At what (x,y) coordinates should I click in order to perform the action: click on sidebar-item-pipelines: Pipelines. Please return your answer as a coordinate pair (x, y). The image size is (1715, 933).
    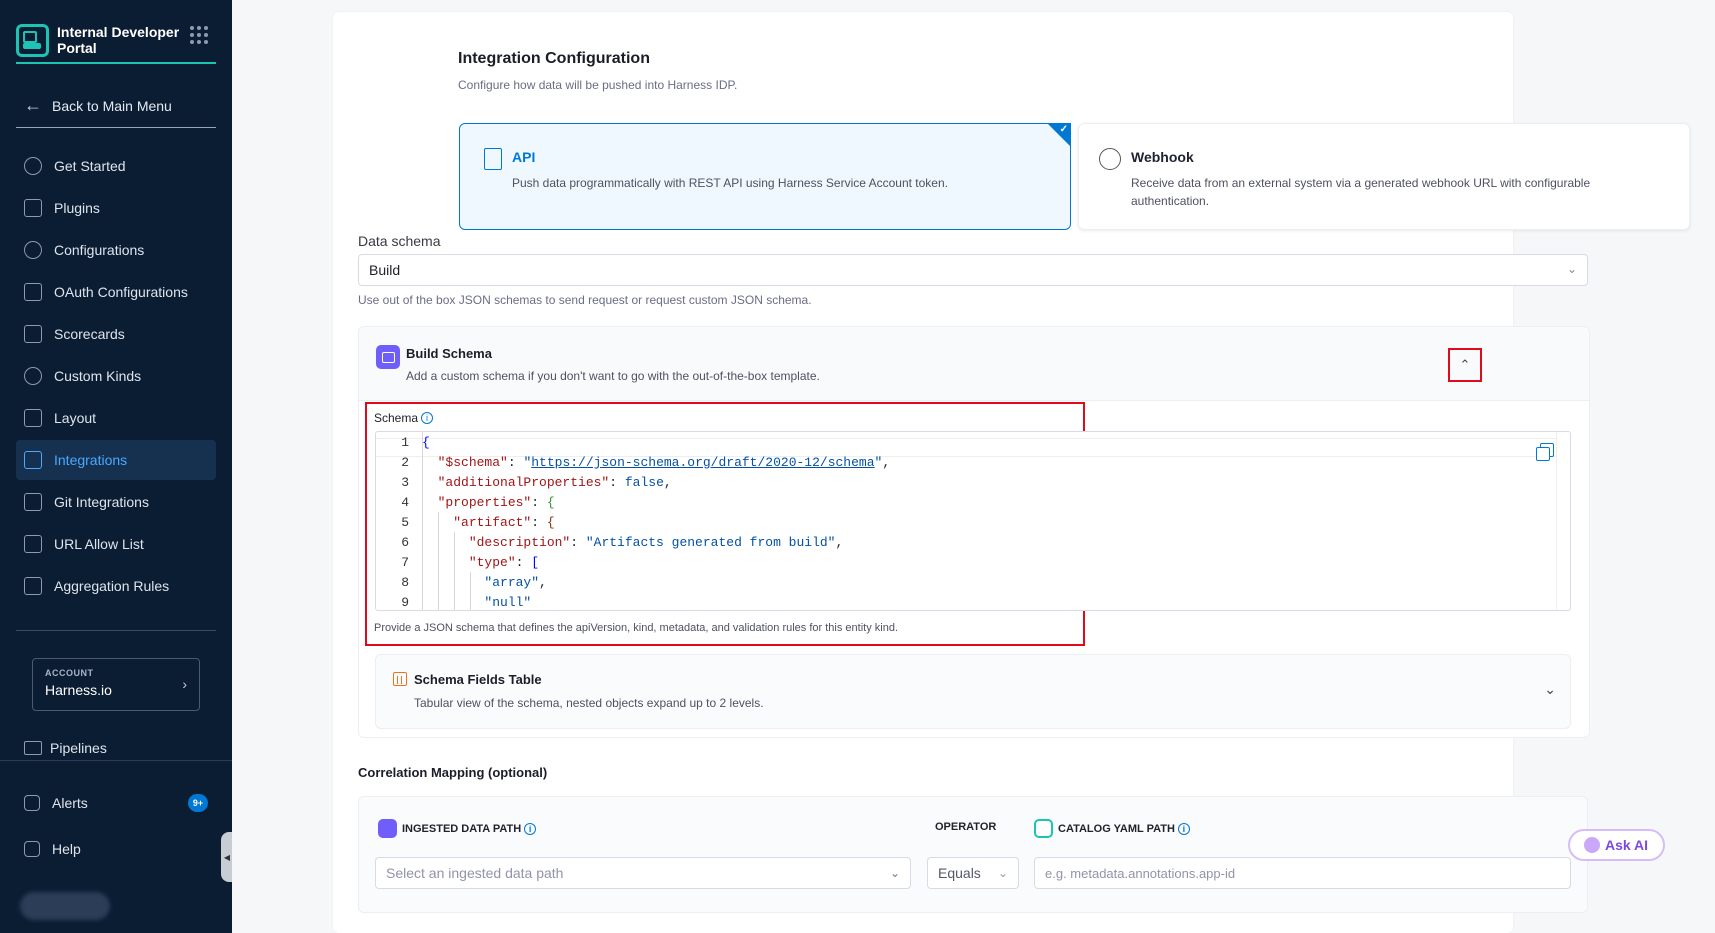
    Looking at the image, I should click on (116, 748).